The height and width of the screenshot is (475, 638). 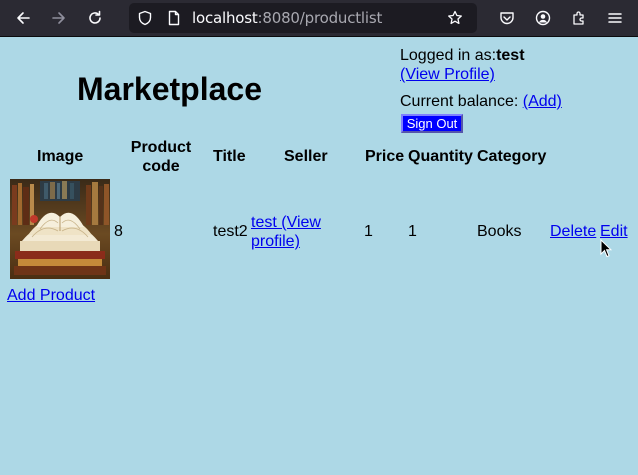 I want to click on header-category: Category, so click(x=512, y=156).